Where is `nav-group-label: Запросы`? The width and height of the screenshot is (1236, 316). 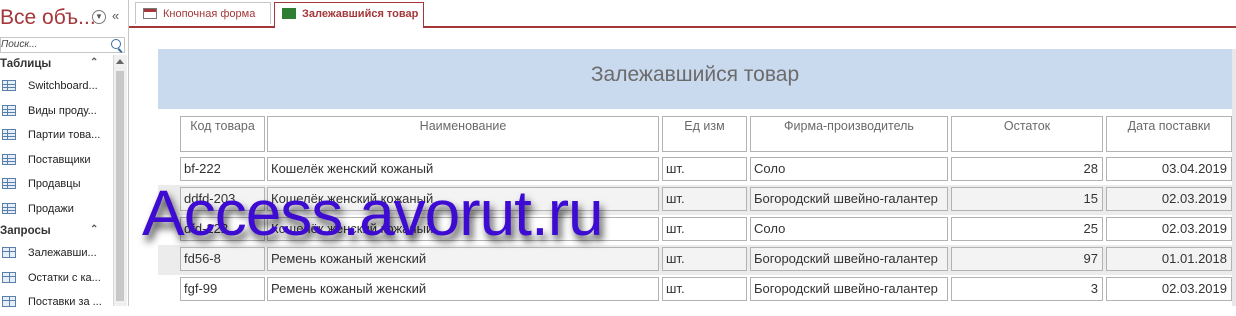 nav-group-label: Запросы is located at coordinates (25, 231).